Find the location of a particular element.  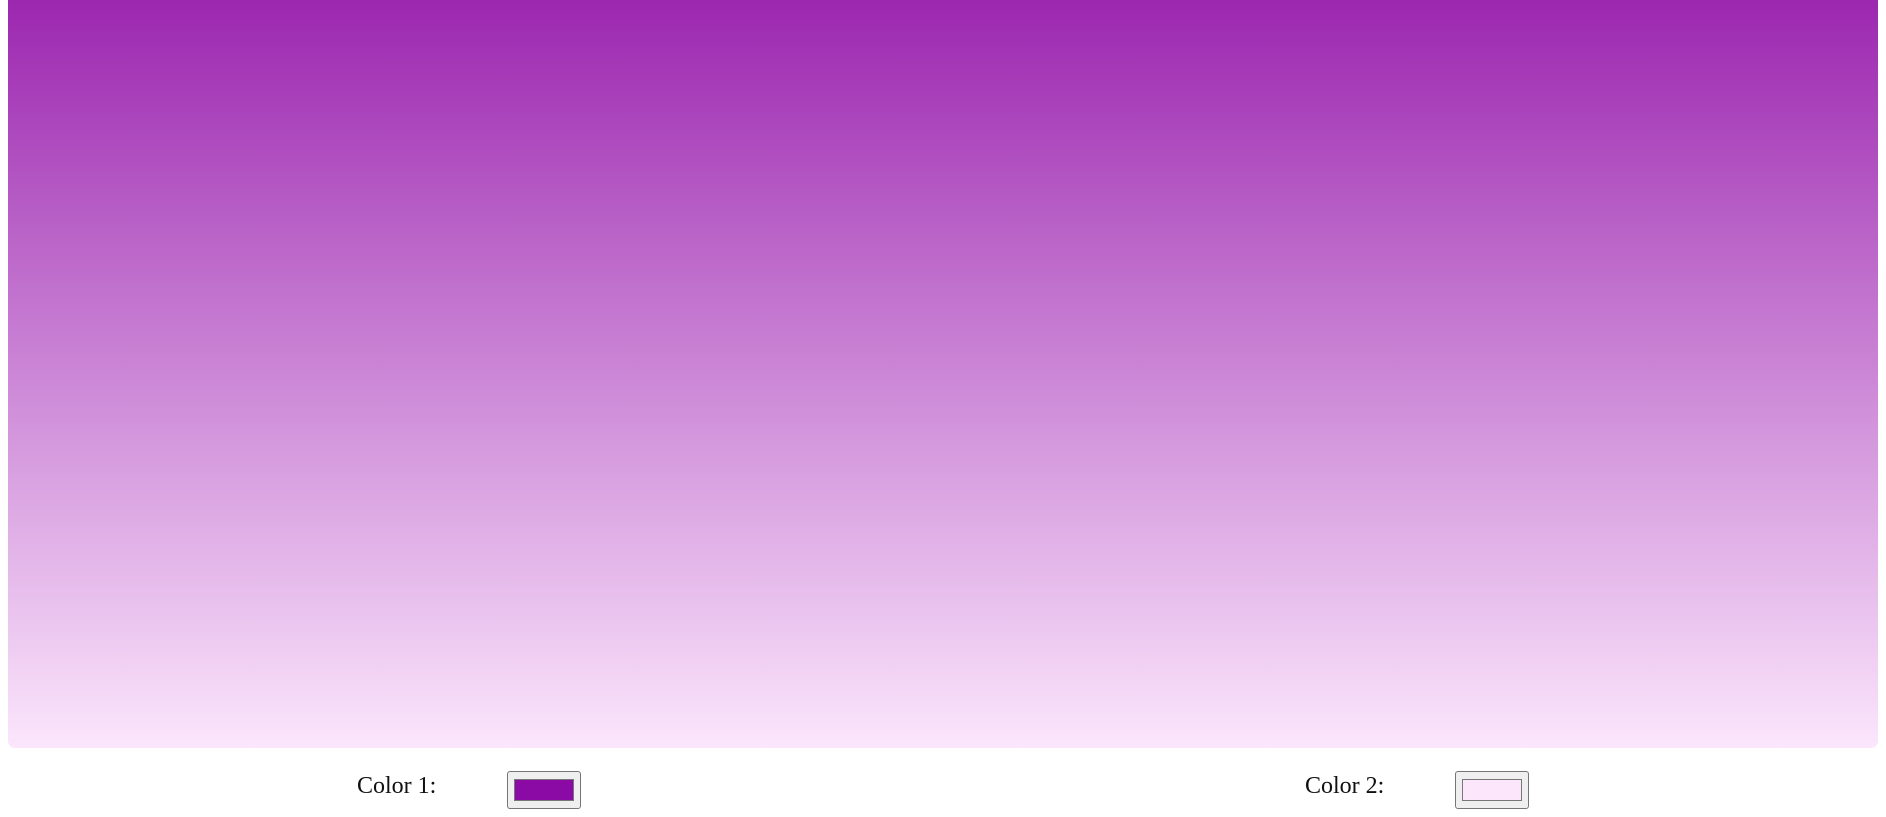

color-1-swatch is located at coordinates (544, 790).